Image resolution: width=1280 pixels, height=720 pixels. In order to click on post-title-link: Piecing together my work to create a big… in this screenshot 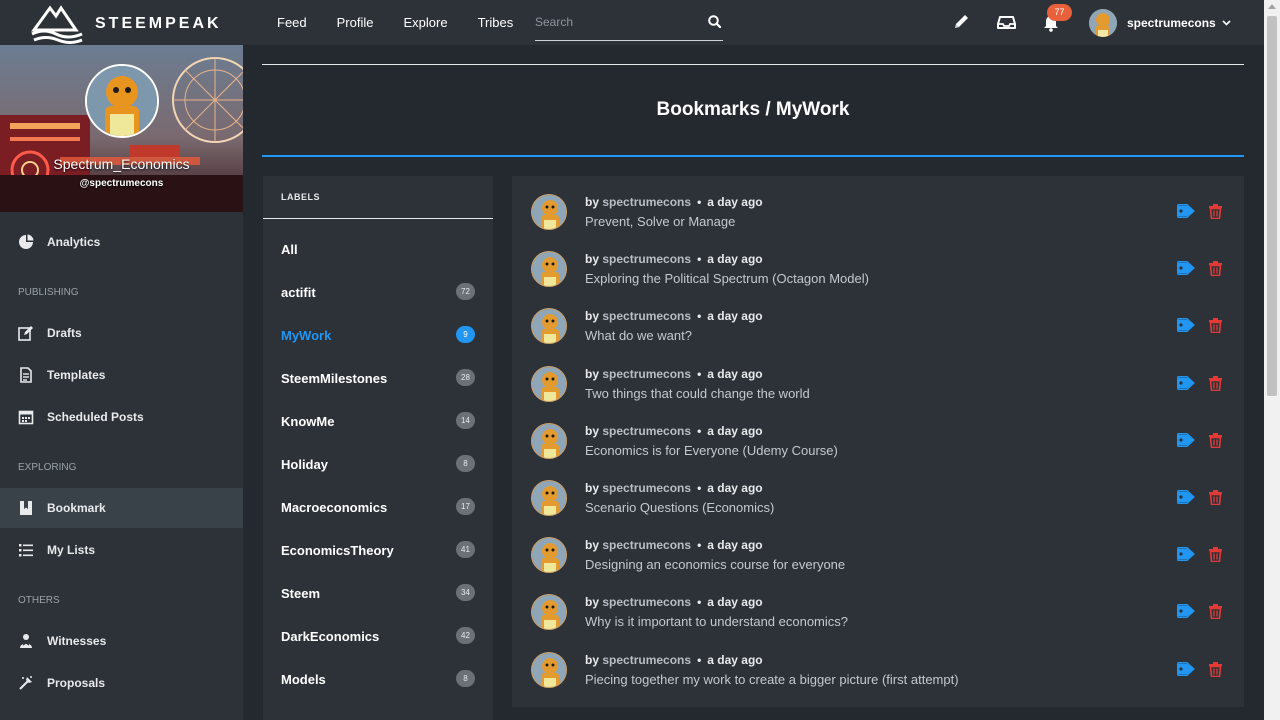, I will do `click(772, 679)`.